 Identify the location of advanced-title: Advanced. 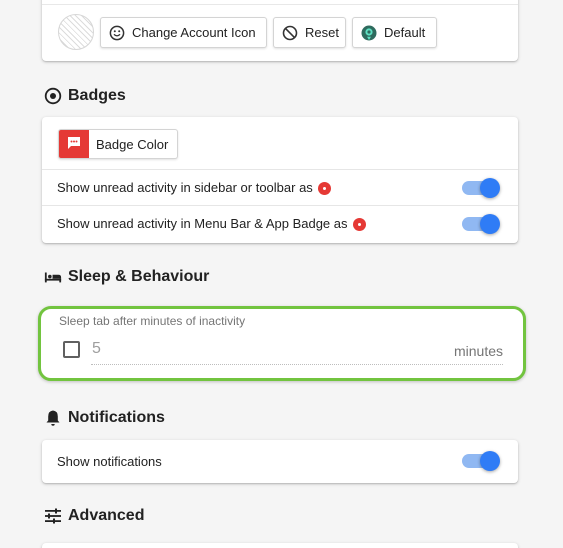
(106, 515).